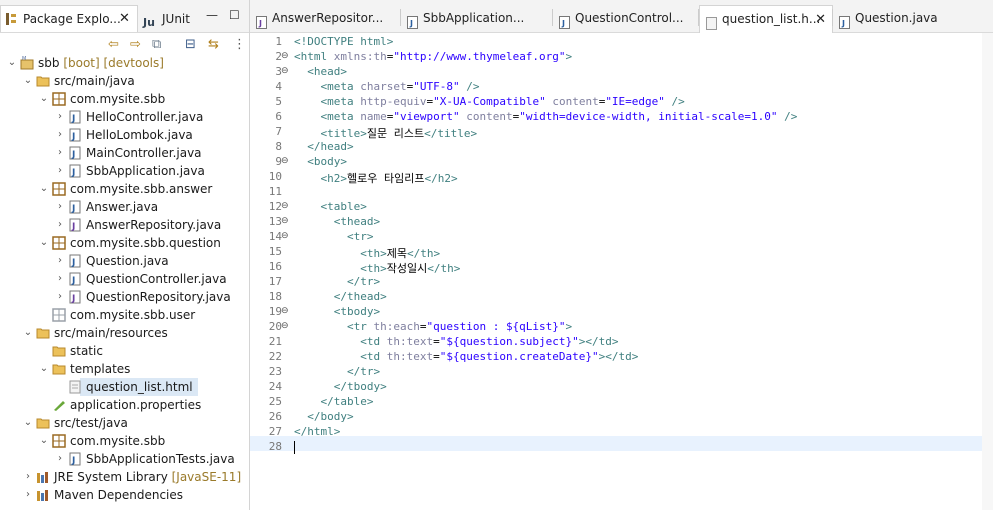 Image resolution: width=993 pixels, height=510 pixels. Describe the element at coordinates (766, 19) in the screenshot. I see `editor-tab: question_list.h... ✕` at that location.